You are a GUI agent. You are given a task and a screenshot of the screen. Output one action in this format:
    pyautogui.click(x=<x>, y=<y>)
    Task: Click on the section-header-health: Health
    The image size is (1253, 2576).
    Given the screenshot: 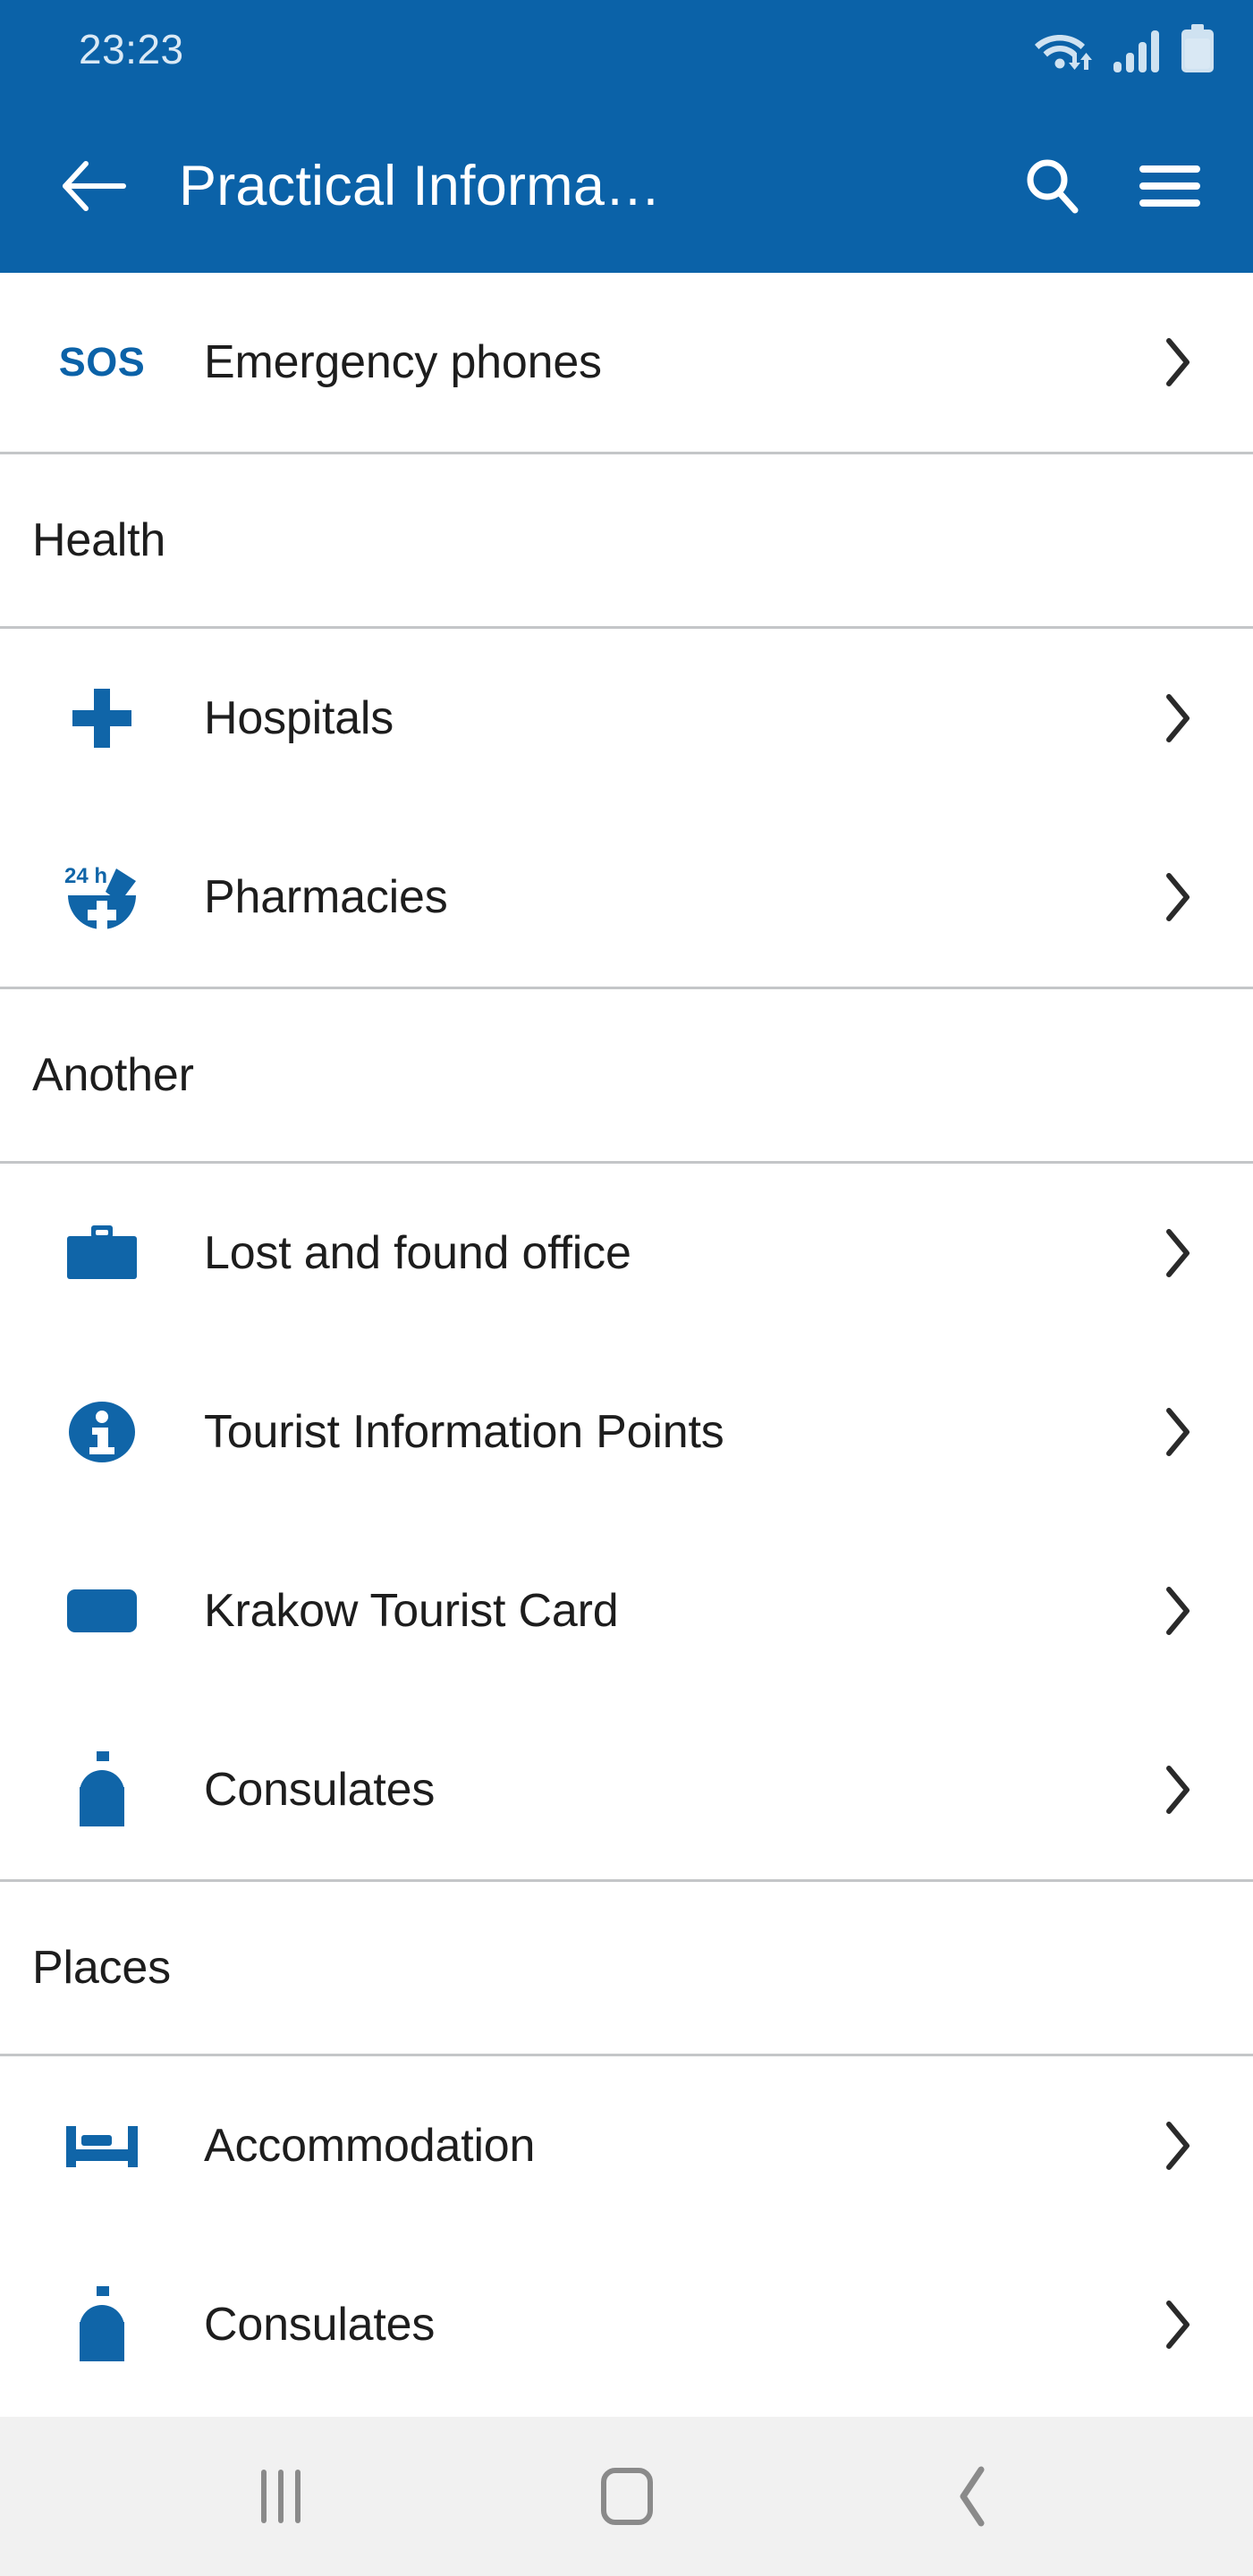 What is the action you would take?
    pyautogui.click(x=626, y=540)
    